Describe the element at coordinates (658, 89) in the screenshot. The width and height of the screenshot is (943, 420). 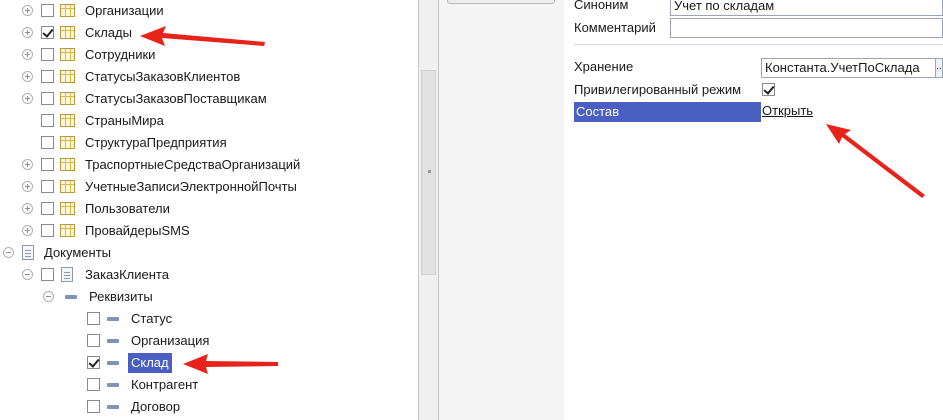
I see `privileged-label: Привилегированный режим` at that location.